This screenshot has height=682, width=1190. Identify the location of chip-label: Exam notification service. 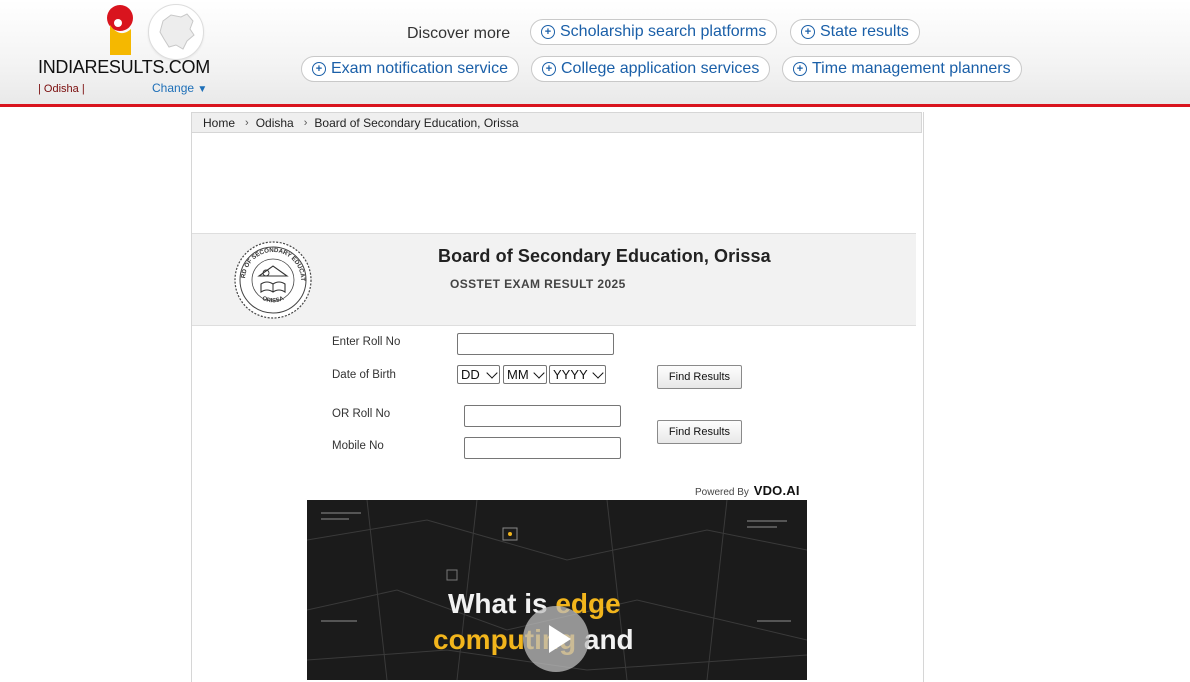
(419, 68).